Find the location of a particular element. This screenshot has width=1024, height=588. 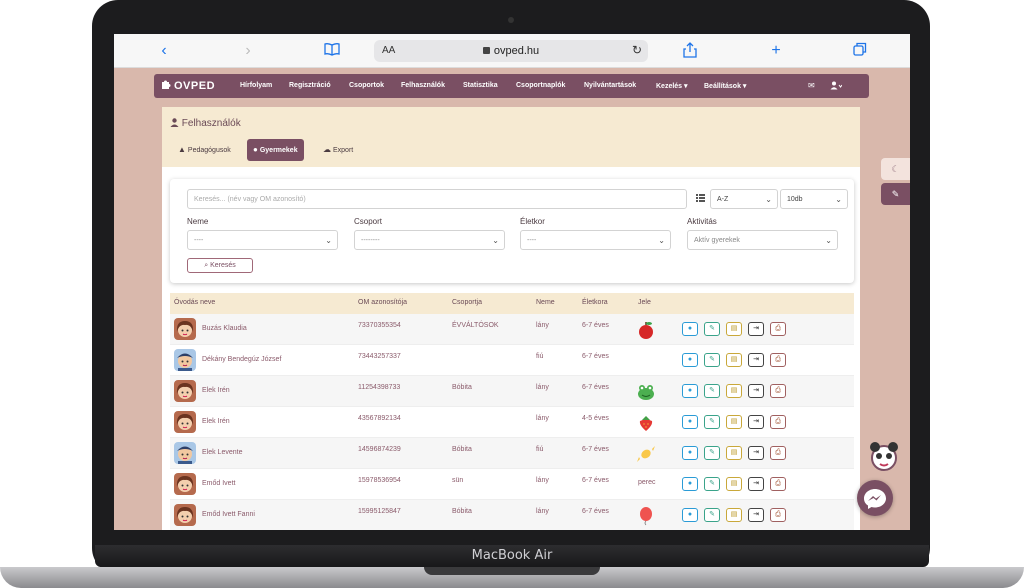

activity-select: Aktív gyerekek ⌄ is located at coordinates (762, 240).